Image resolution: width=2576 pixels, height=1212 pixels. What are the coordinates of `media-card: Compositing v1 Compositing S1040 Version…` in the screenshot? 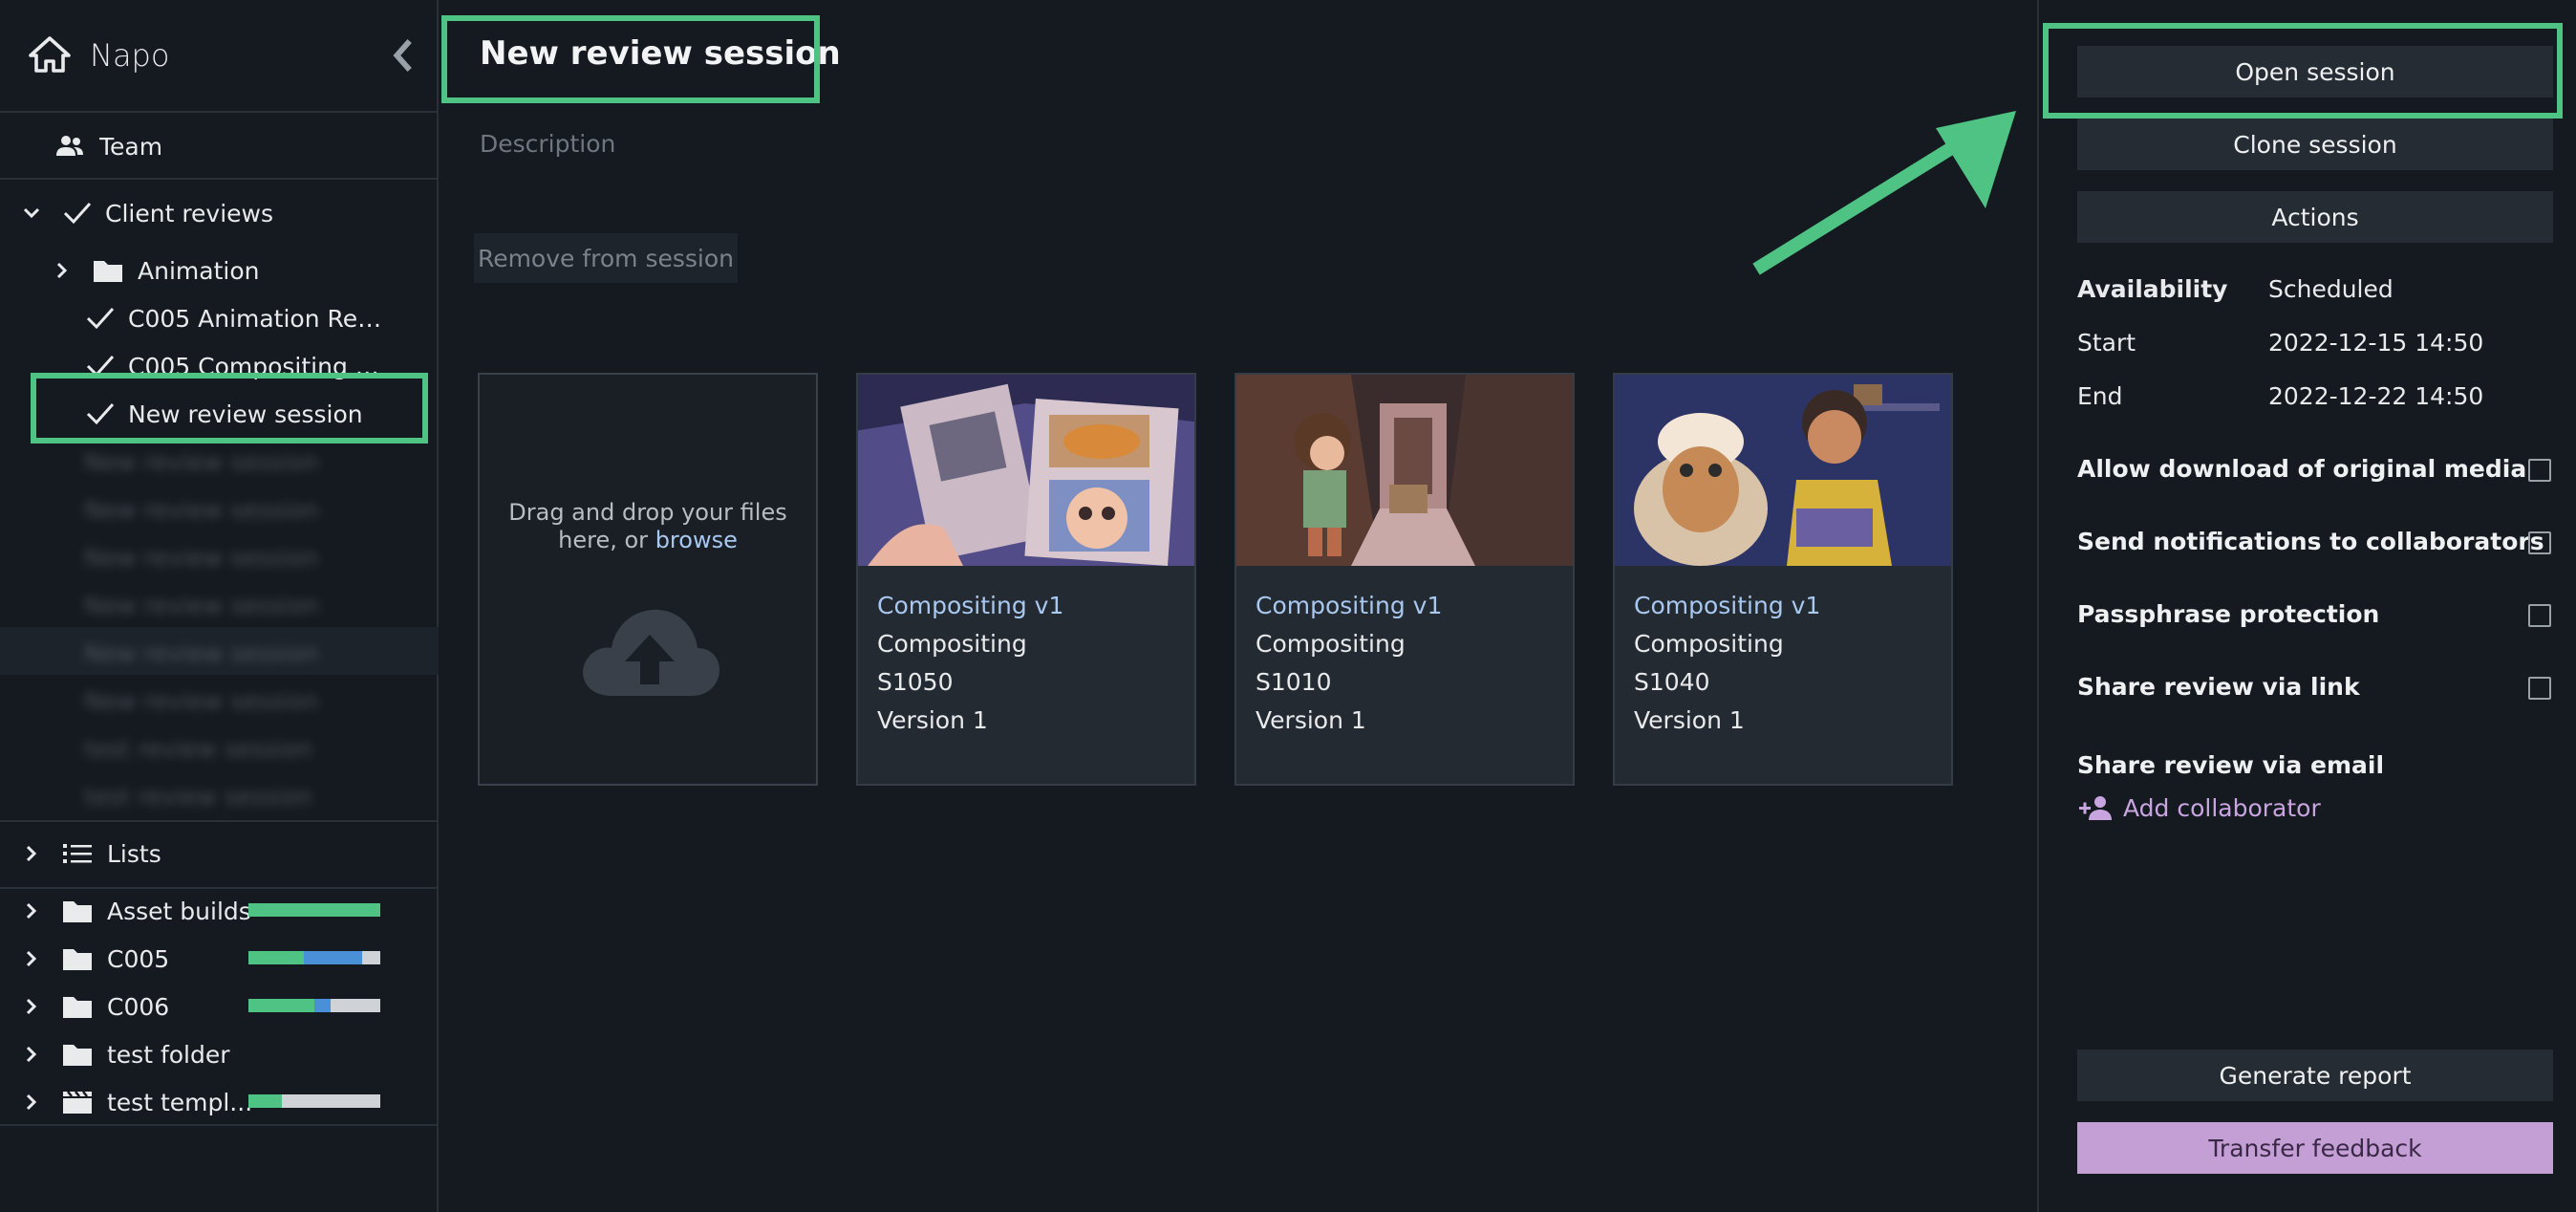 It's located at (1783, 579).